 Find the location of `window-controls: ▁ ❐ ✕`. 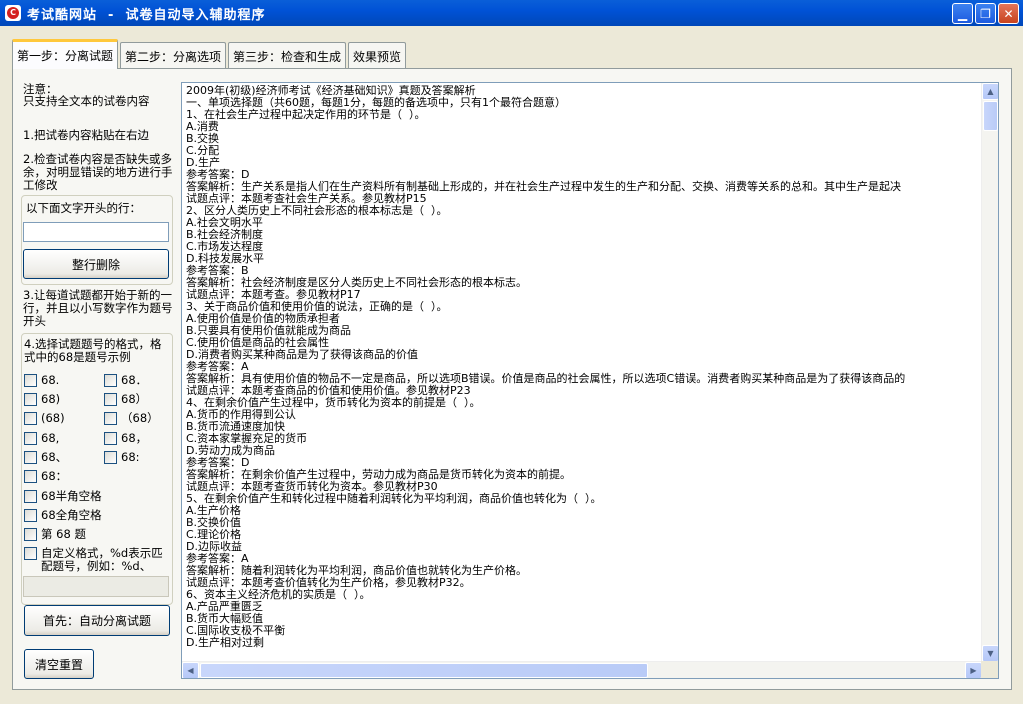

window-controls: ▁ ❐ ✕ is located at coordinates (985, 13).